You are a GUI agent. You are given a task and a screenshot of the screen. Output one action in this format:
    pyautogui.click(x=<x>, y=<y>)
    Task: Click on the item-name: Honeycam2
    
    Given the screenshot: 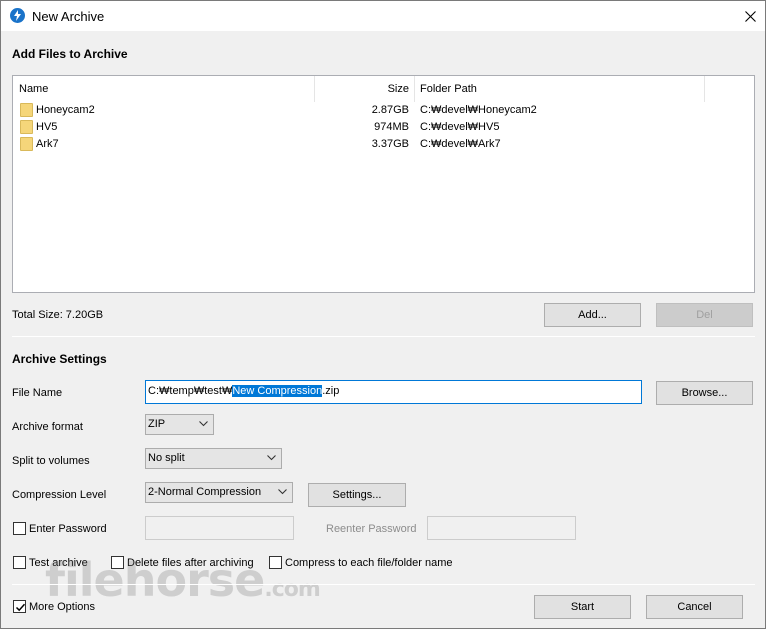 What is the action you would take?
    pyautogui.click(x=65, y=110)
    